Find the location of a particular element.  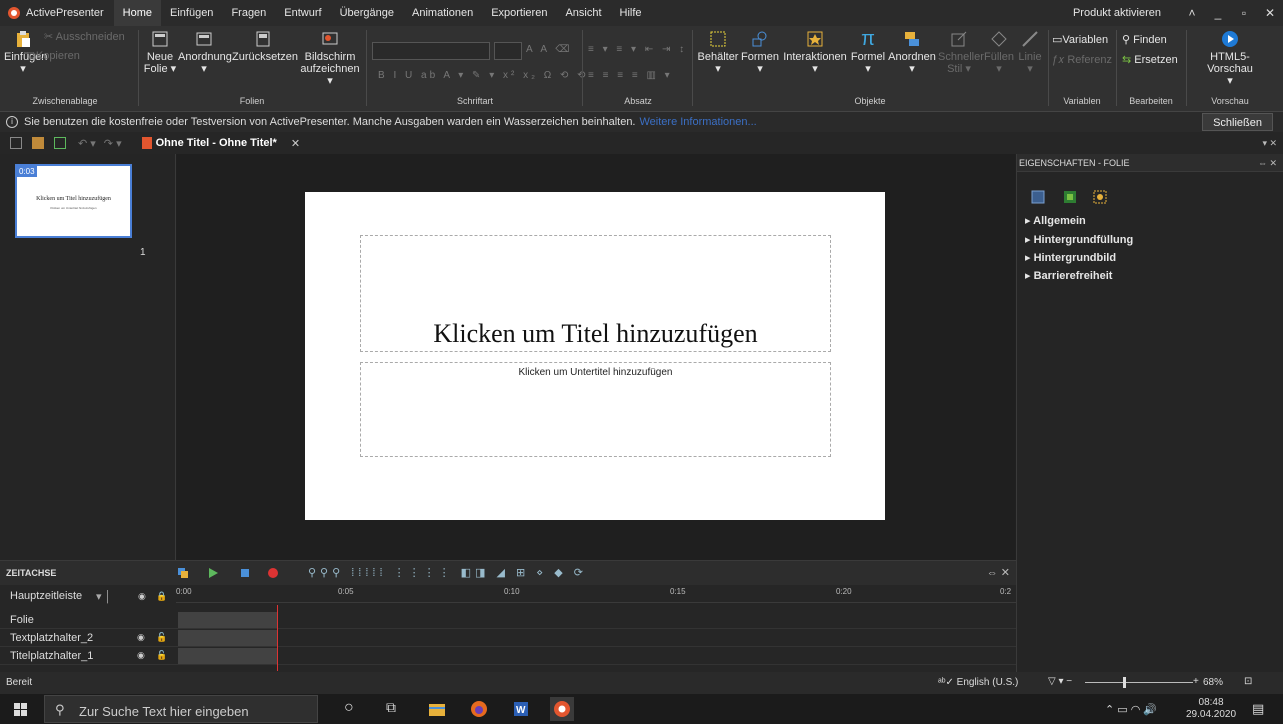

close-info-button: Schließen is located at coordinates (1237, 122).